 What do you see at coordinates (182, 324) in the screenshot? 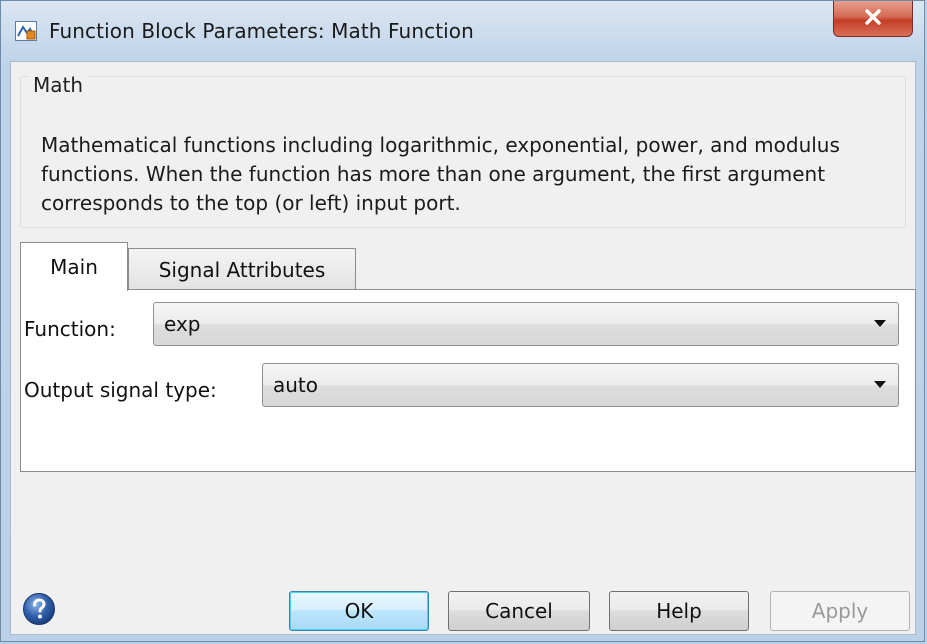
I see `function-value: exp` at bounding box center [182, 324].